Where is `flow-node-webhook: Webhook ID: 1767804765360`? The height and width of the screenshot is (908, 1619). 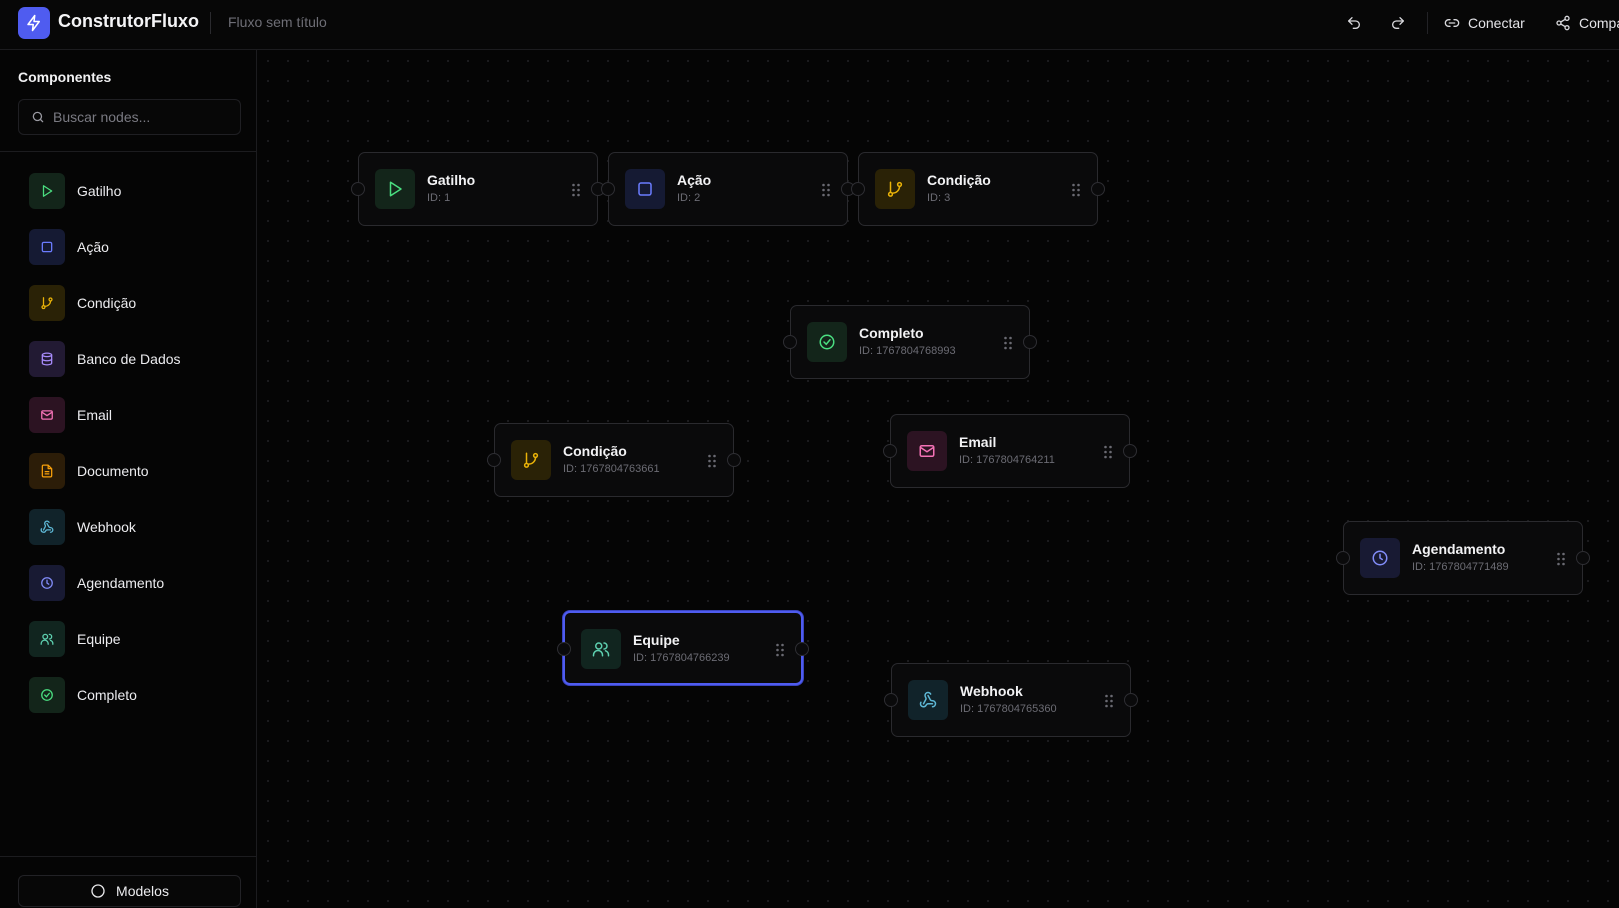
flow-node-webhook: Webhook ID: 1767804765360 is located at coordinates (1011, 700).